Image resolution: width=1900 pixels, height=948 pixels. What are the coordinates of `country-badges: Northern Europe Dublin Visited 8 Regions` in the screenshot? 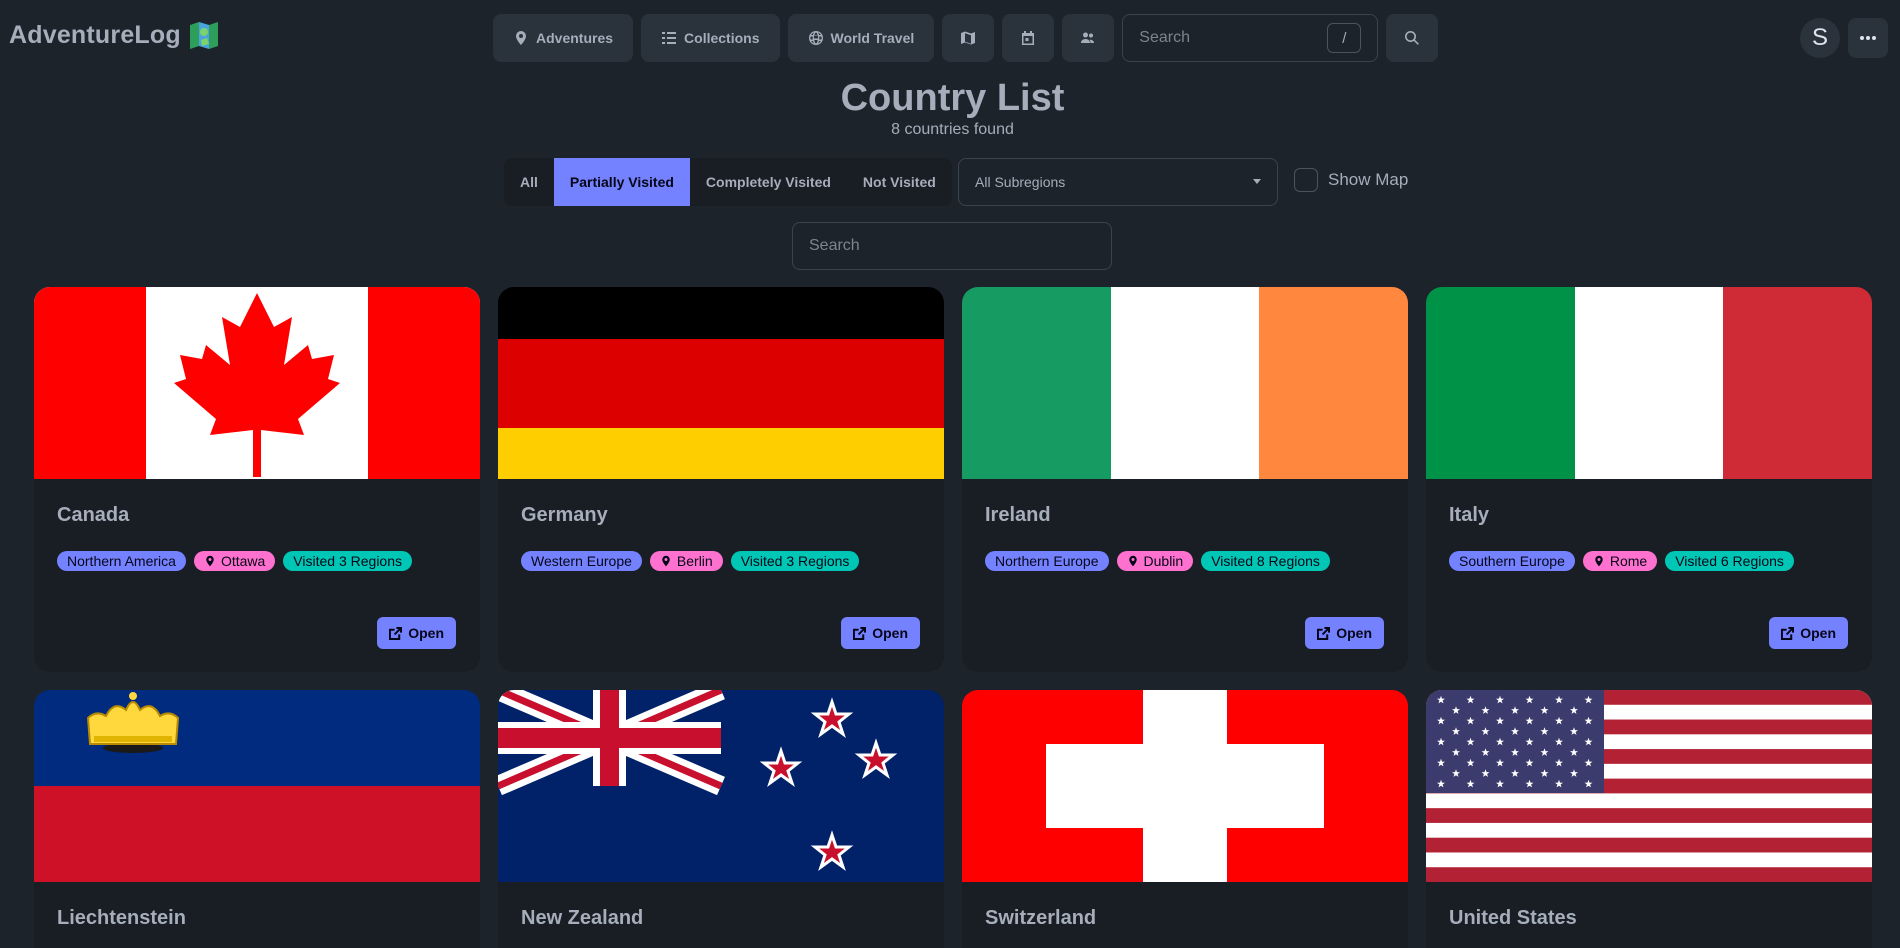 It's located at (1157, 561).